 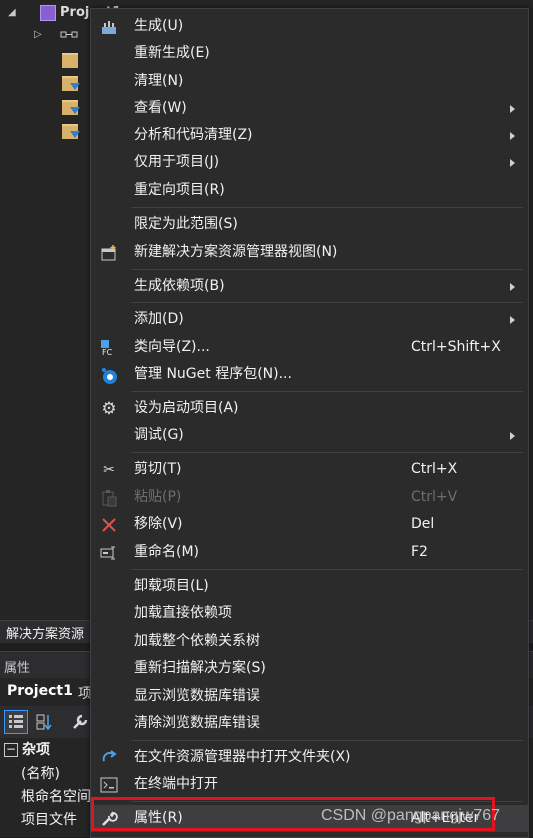 What do you see at coordinates (434, 497) in the screenshot?
I see `menu-item-shortcut: Ctrl+V` at bounding box center [434, 497].